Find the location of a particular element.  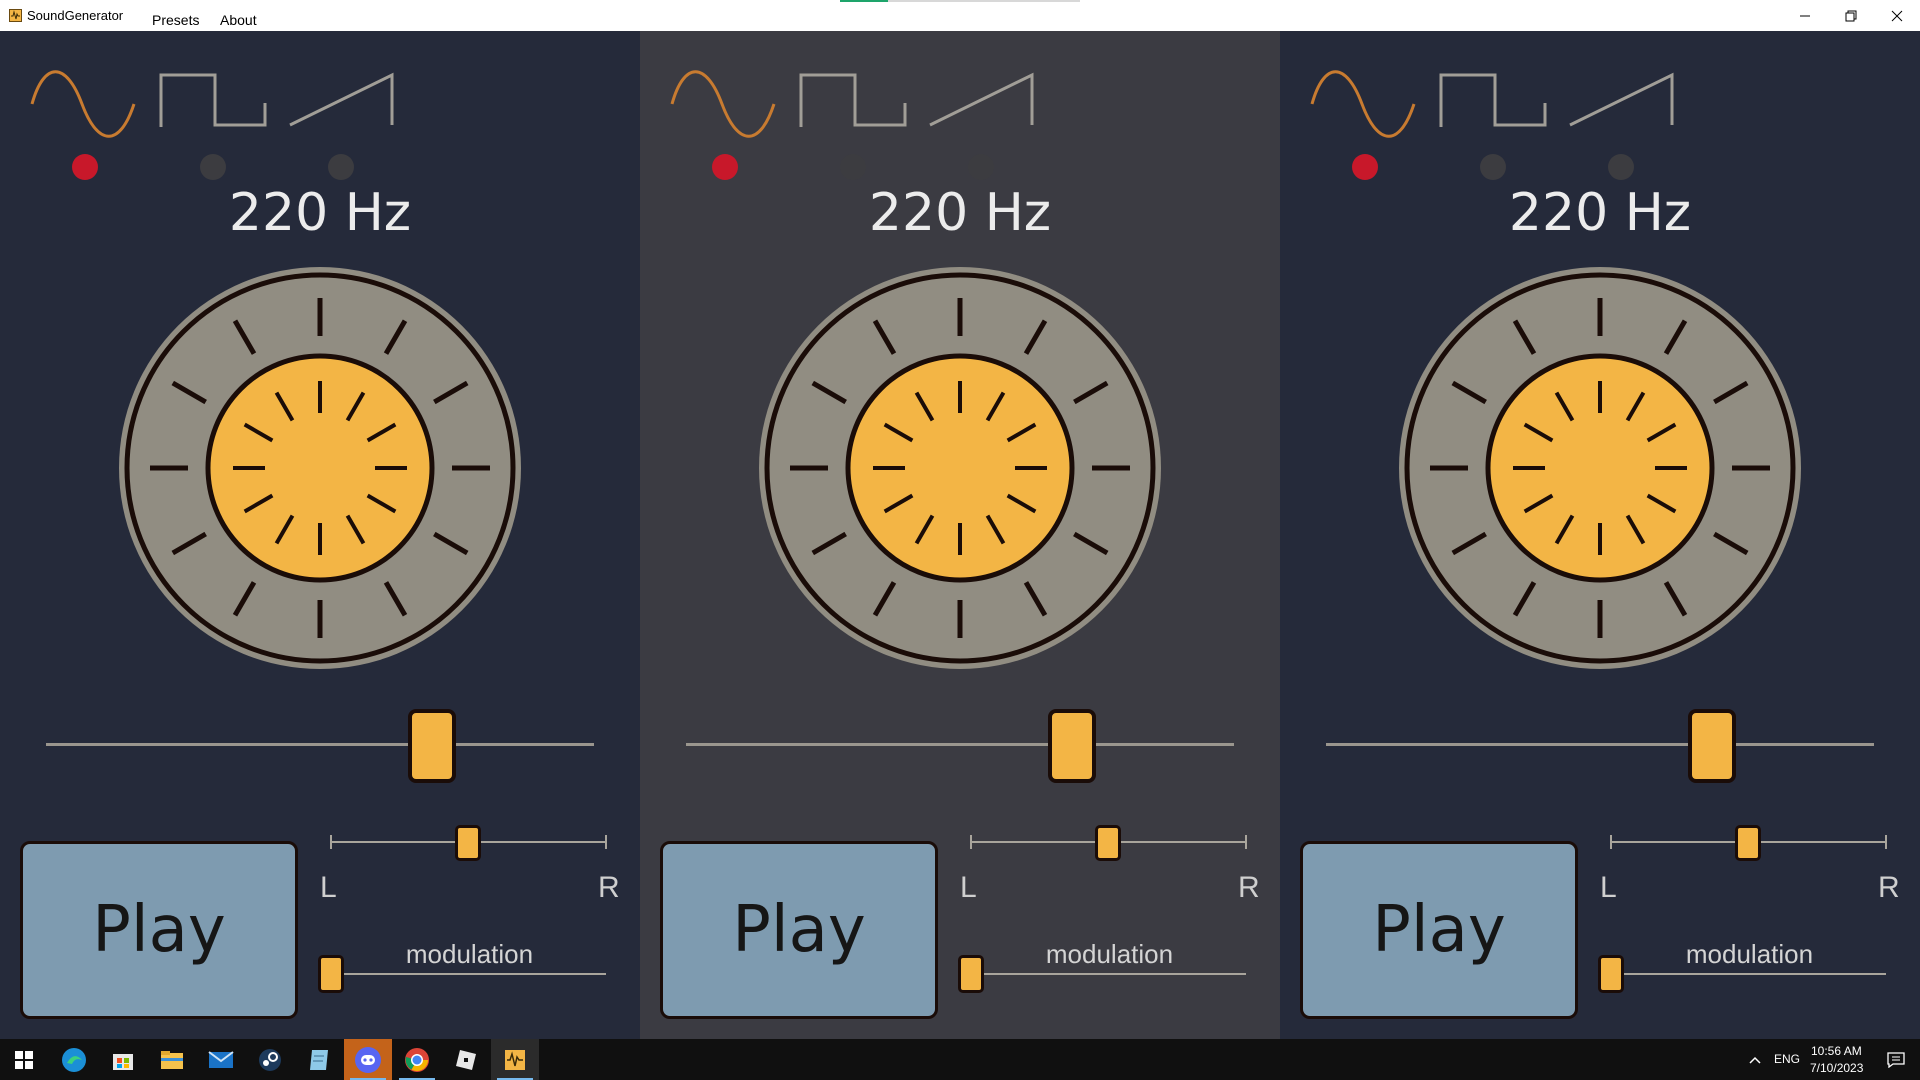

windows-start-icon is located at coordinates (24, 1059).